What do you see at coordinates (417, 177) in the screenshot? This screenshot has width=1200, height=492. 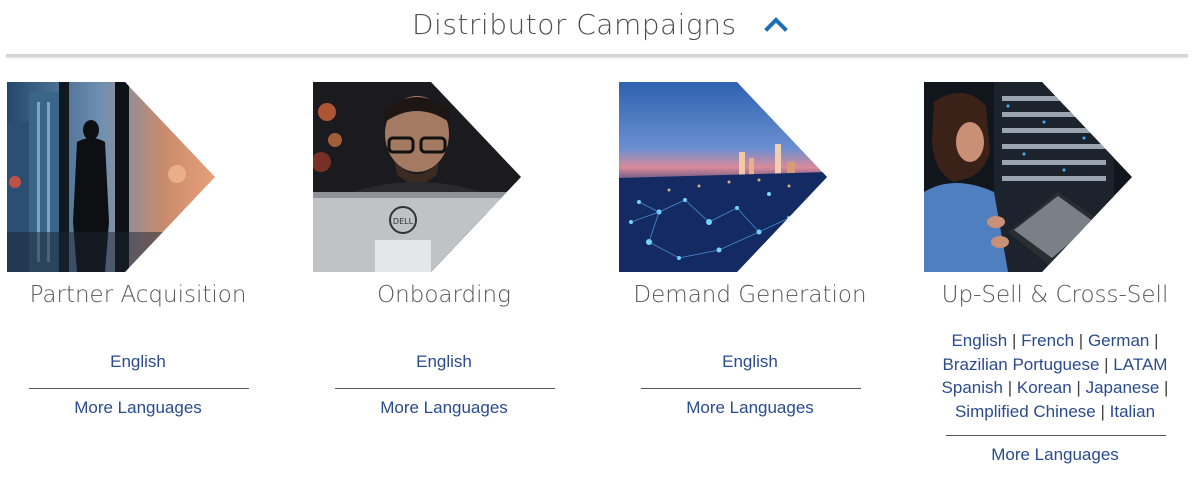 I see `man-at-computer-image: DELL` at bounding box center [417, 177].